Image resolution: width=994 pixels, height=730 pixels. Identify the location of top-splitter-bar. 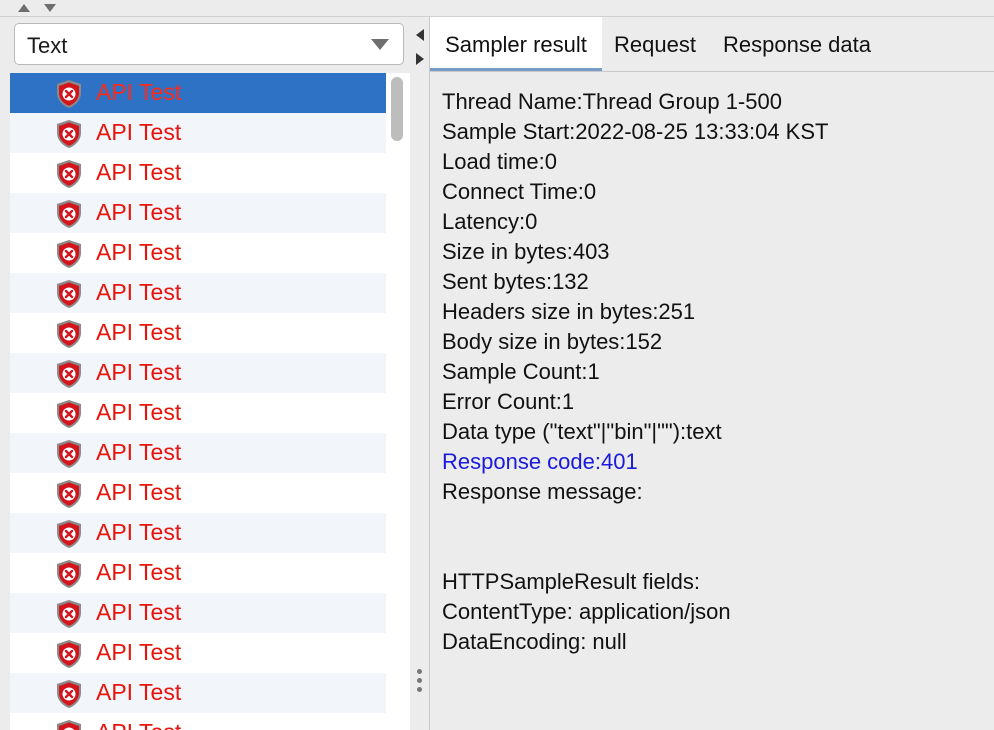
(497, 8).